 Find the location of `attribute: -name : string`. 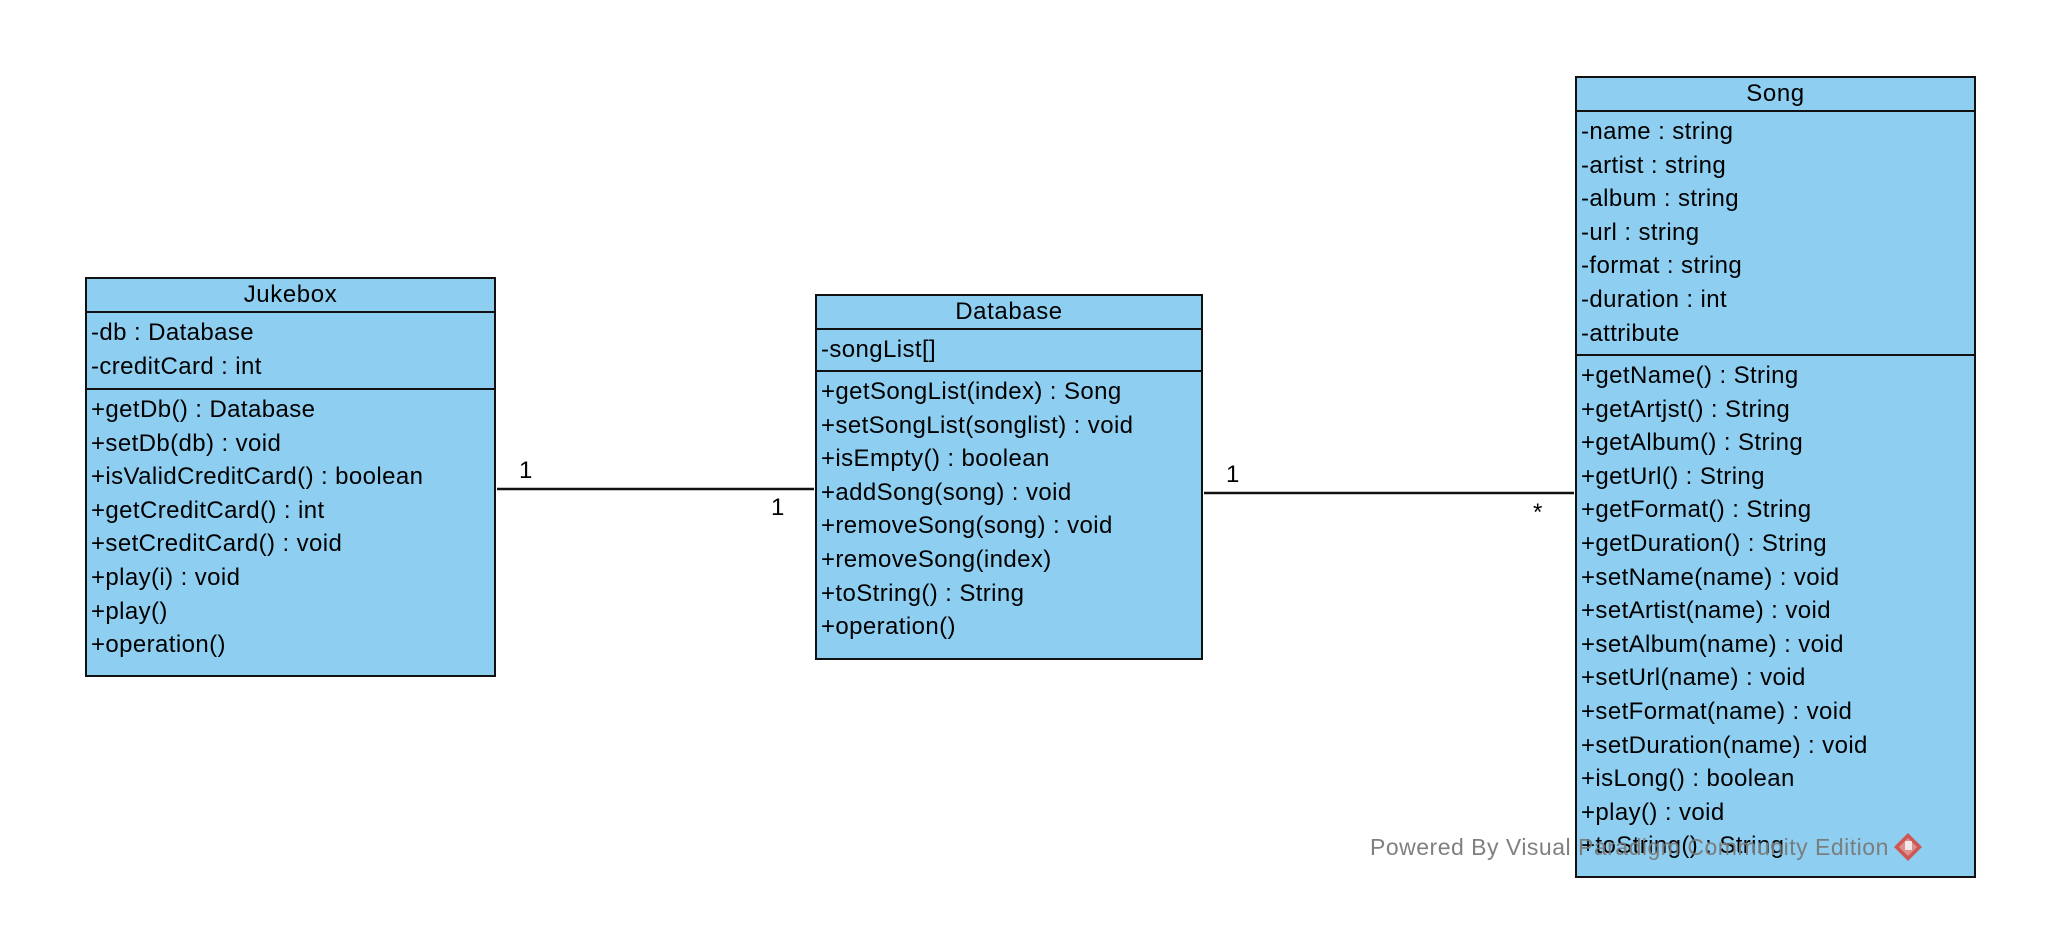

attribute: -name : string is located at coordinates (1777, 132).